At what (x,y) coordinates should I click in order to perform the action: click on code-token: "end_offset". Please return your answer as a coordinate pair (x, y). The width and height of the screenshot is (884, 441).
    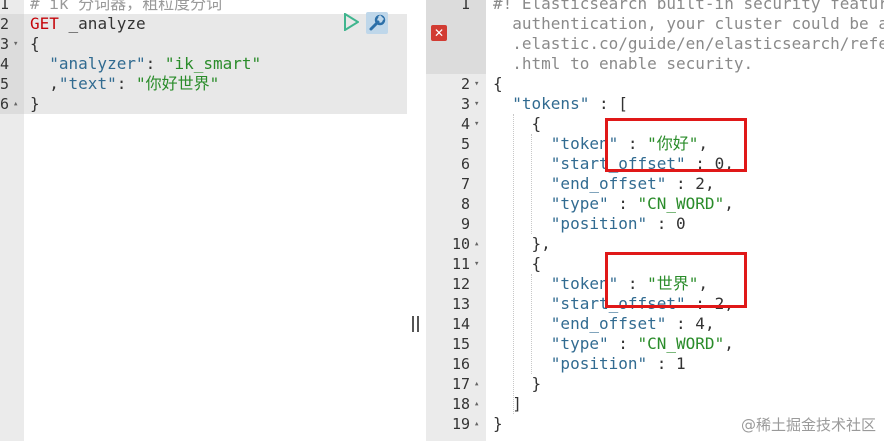
    Looking at the image, I should click on (580, 183).